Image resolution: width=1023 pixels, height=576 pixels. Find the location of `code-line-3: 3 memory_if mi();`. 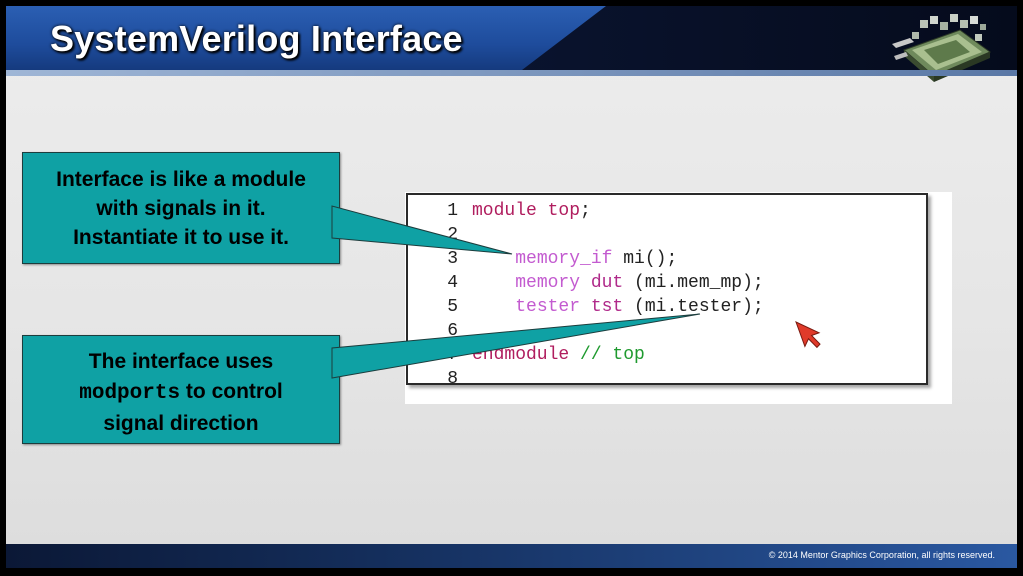

code-line-3: 3 memory_if mi(); is located at coordinates (542, 259).